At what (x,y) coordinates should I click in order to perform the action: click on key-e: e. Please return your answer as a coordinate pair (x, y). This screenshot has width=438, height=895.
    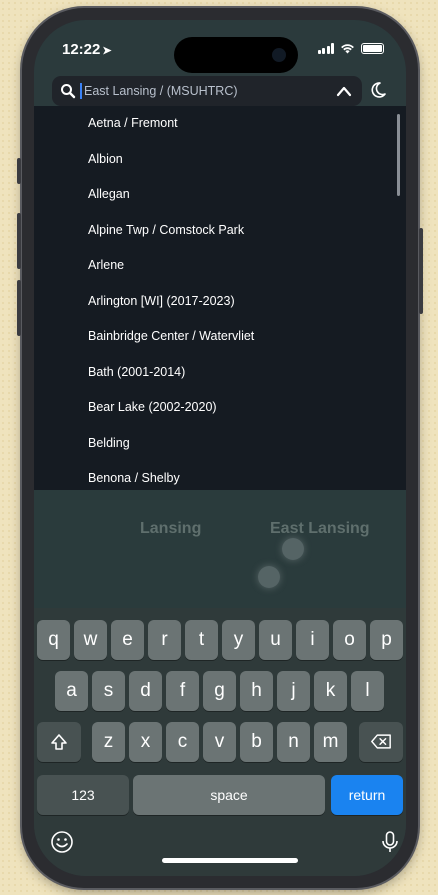
    Looking at the image, I should click on (127, 640).